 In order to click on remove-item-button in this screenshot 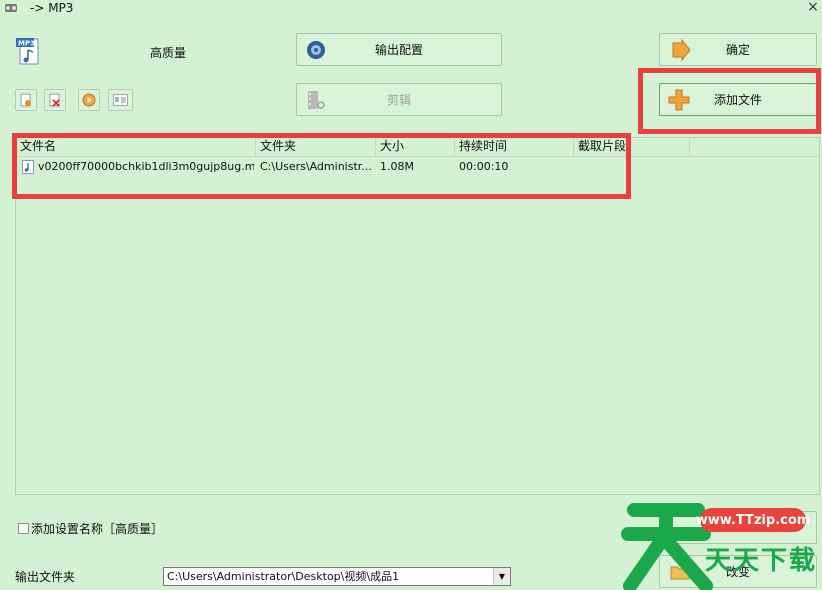, I will do `click(26, 100)`.